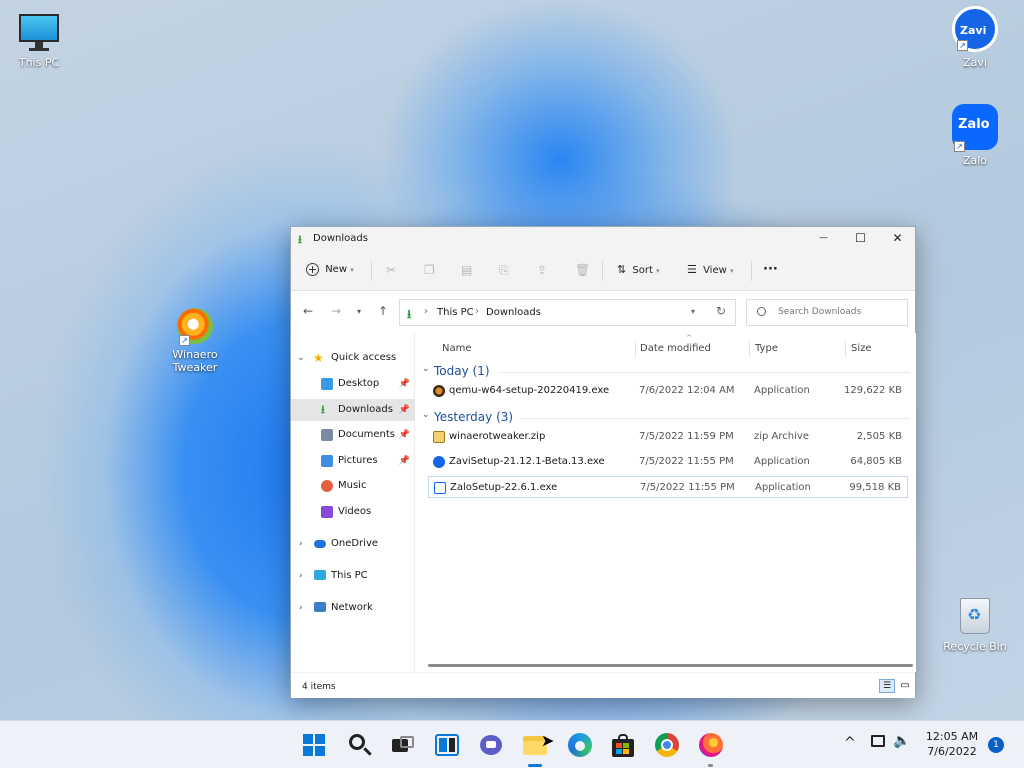 Image resolution: width=1024 pixels, height=768 pixels. I want to click on up-arrow-icon: ↑, so click(383, 311).